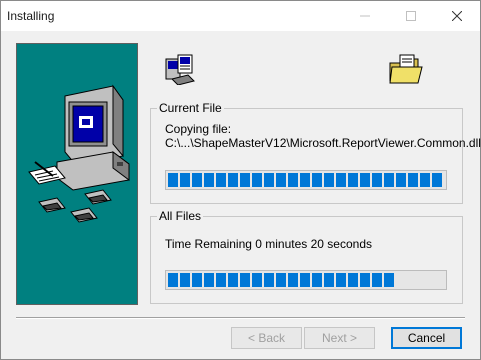  What do you see at coordinates (79, 153) in the screenshot?
I see `computer-setup-icon` at bounding box center [79, 153].